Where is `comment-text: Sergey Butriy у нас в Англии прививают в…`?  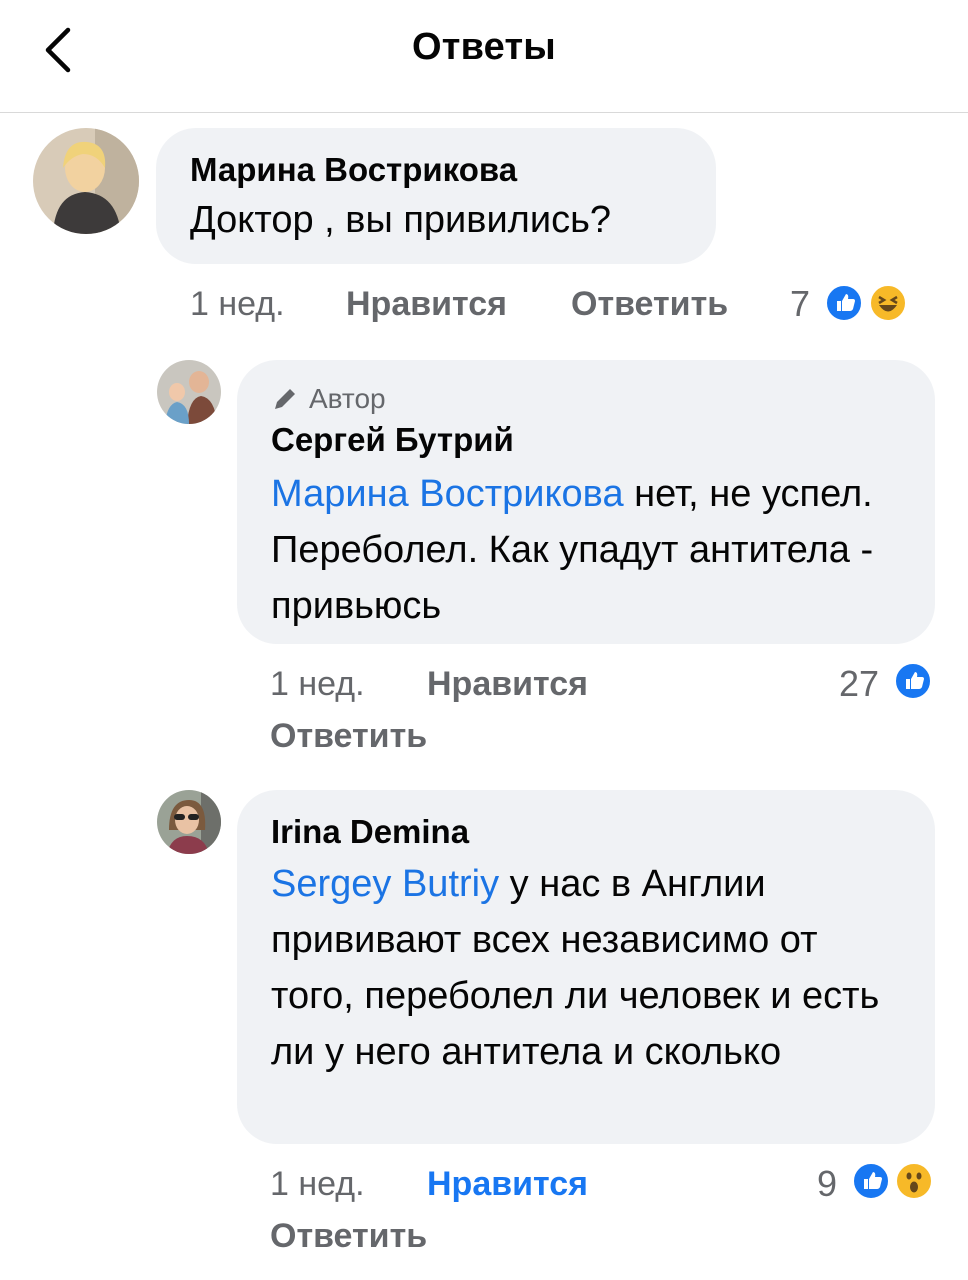
comment-text: Sergey Butriy у нас в Англии прививают в… is located at coordinates (588, 968).